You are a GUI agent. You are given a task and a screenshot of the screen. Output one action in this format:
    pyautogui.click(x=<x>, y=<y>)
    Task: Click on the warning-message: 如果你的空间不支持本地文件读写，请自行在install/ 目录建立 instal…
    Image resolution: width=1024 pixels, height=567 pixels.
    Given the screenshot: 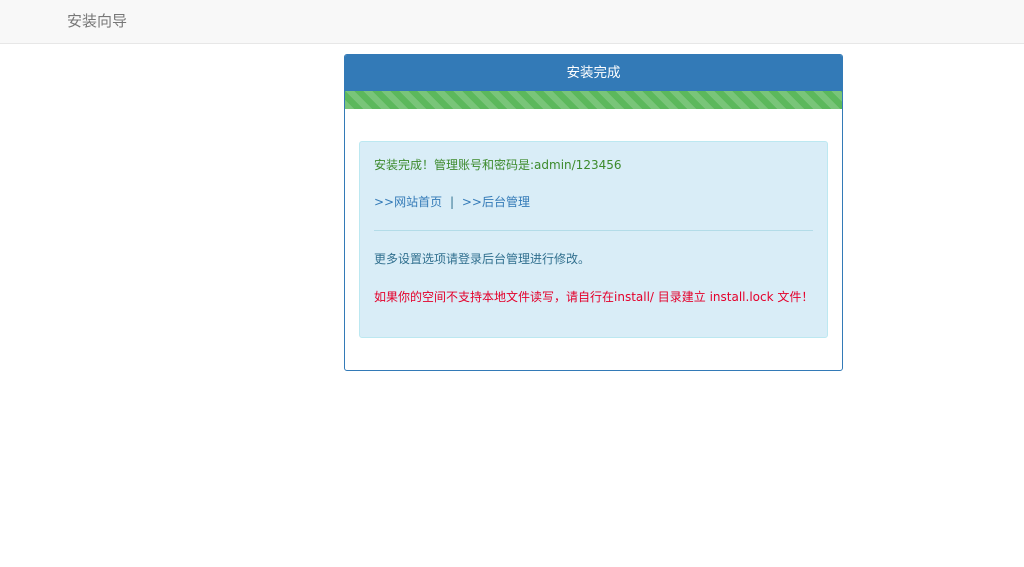 What is the action you would take?
    pyautogui.click(x=594, y=297)
    